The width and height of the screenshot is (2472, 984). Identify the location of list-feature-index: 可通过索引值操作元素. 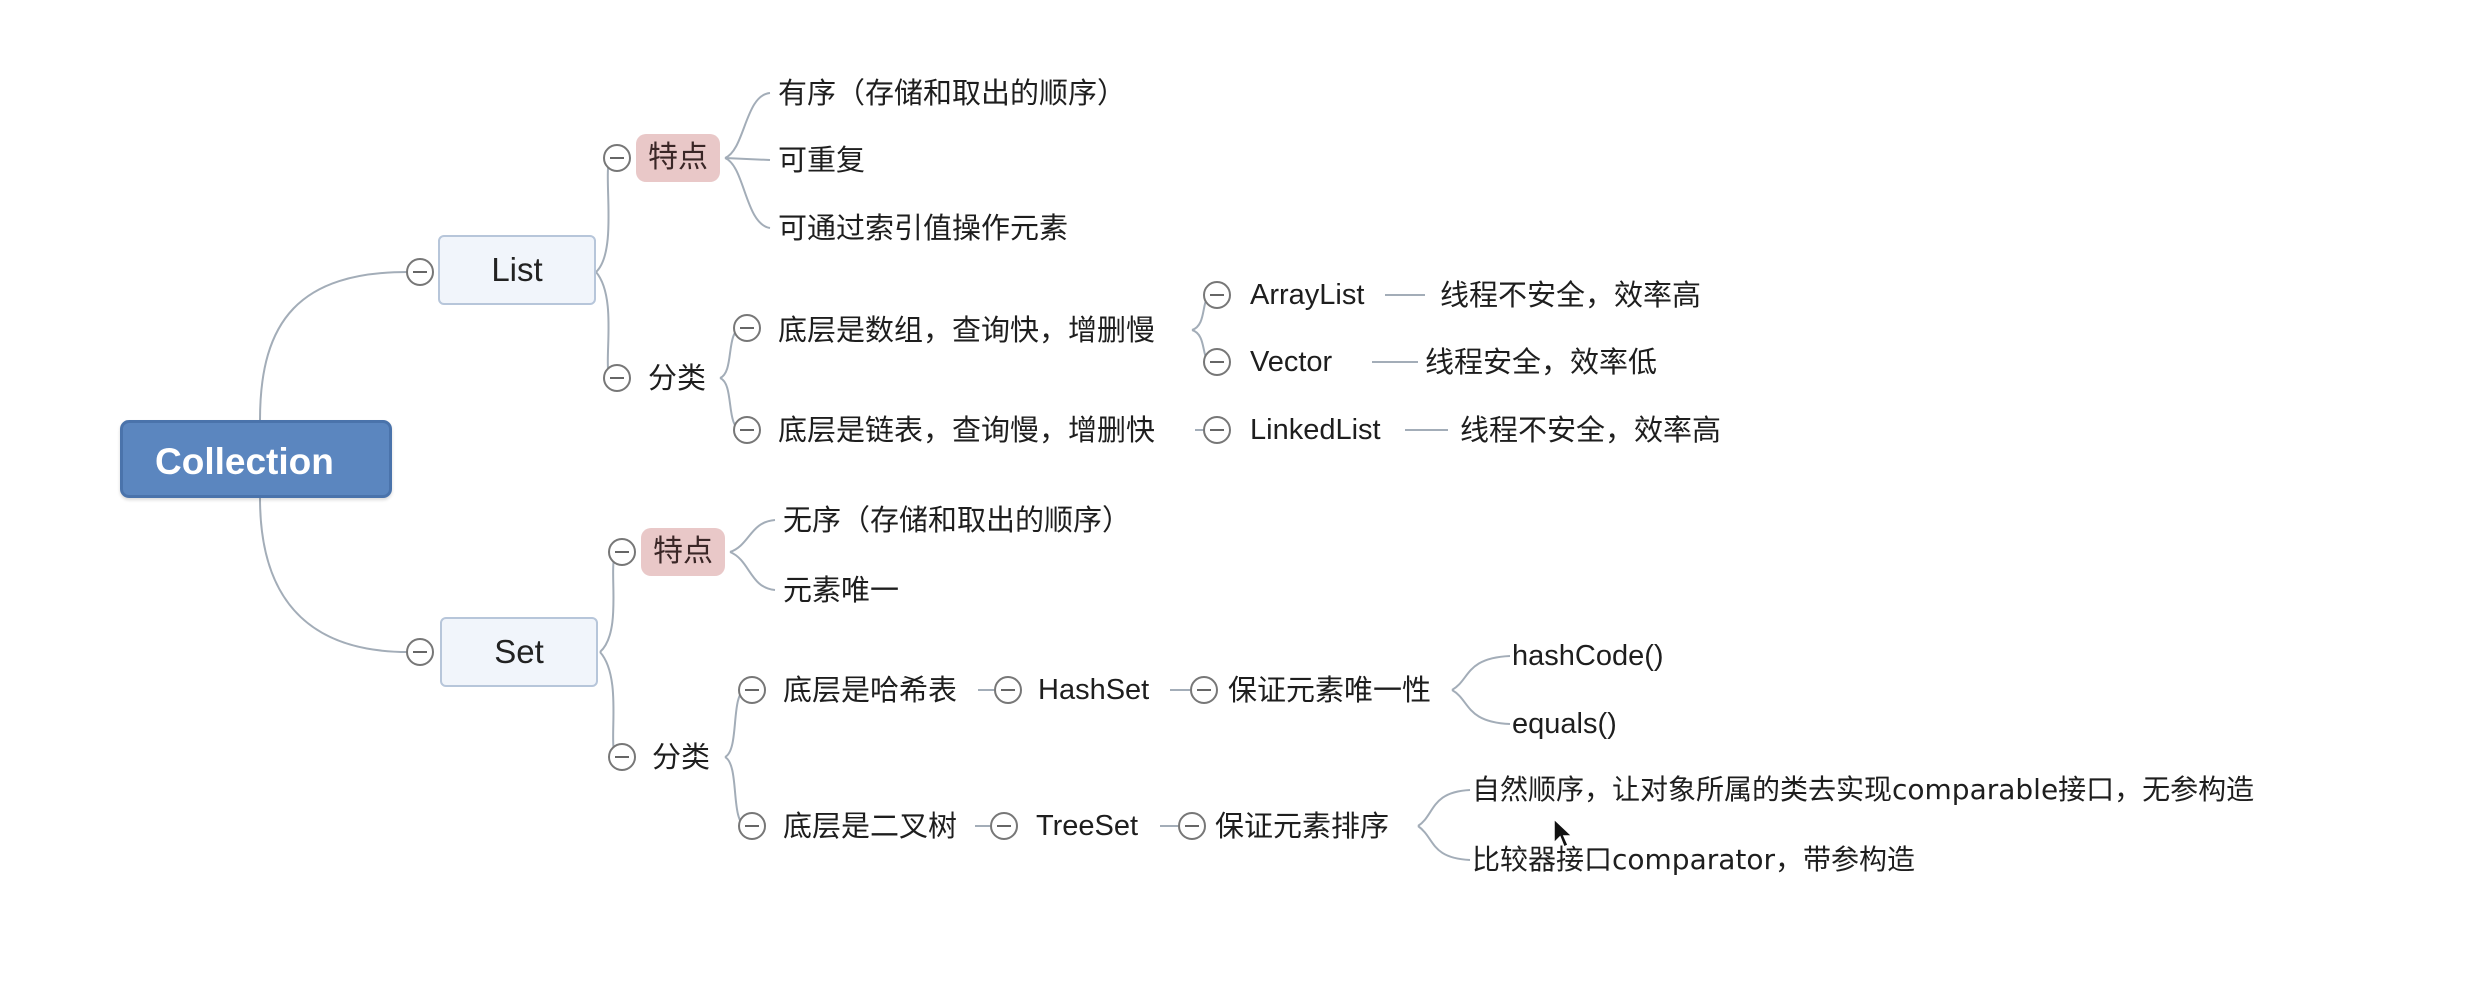
(923, 228).